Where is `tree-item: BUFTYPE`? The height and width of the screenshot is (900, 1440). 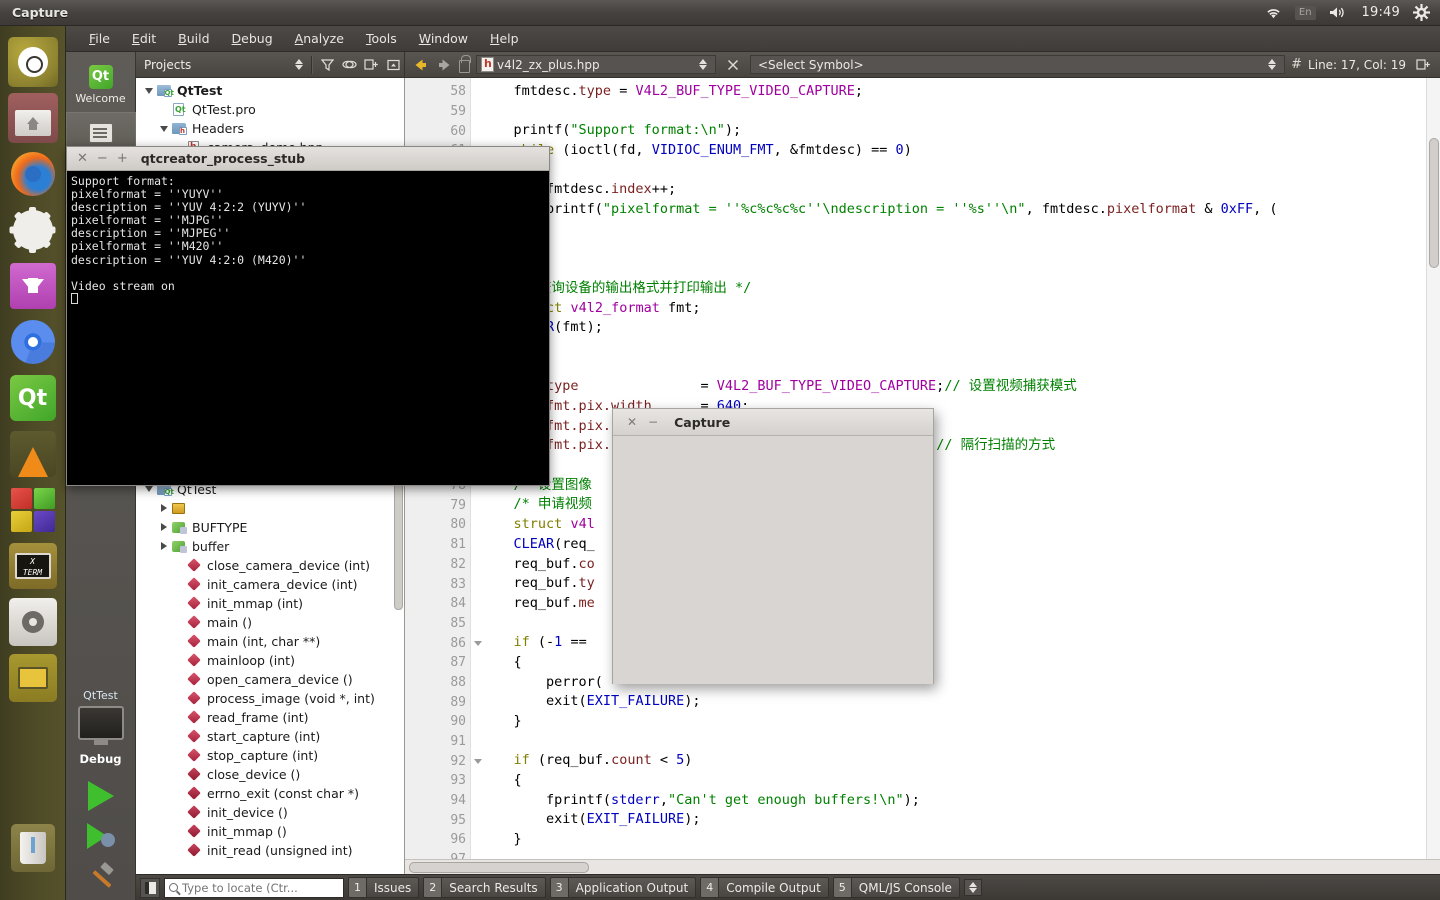 tree-item: BUFTYPE is located at coordinates (270, 527).